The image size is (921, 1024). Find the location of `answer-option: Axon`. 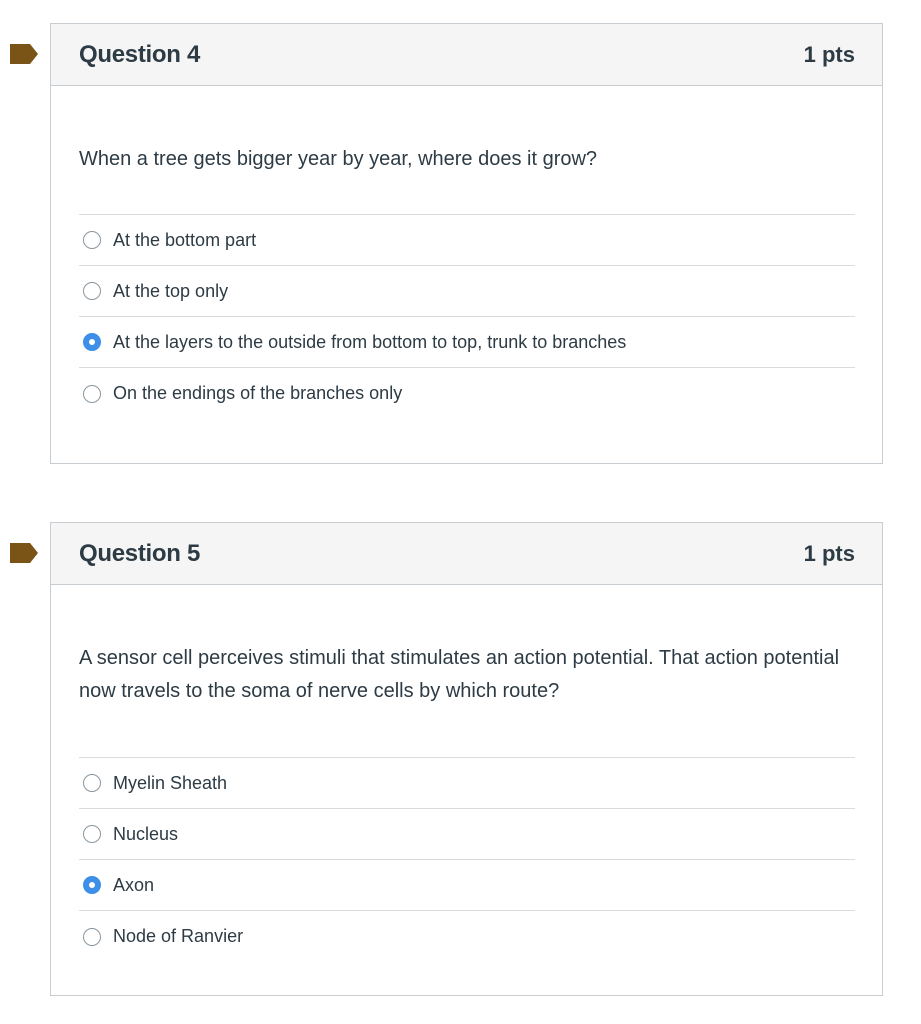

answer-option: Axon is located at coordinates (467, 885).